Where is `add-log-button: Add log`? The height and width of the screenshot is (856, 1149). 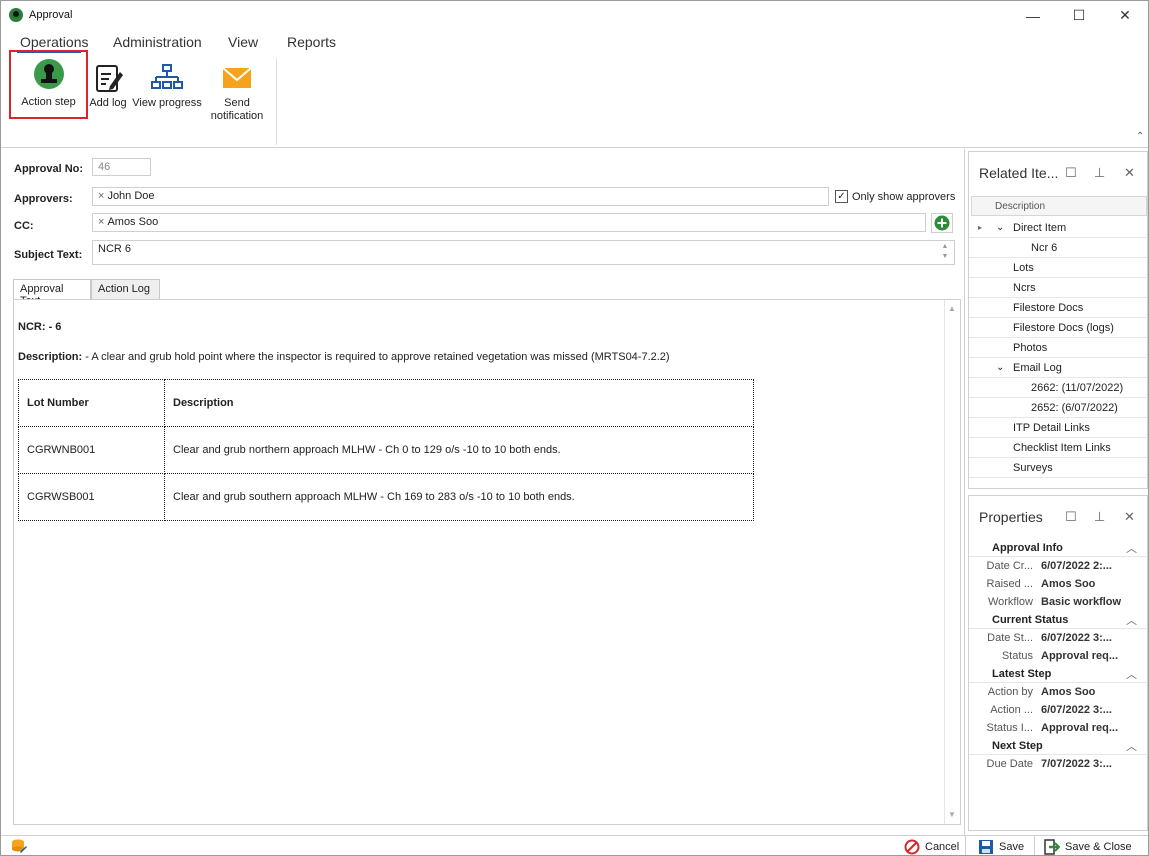 add-log-button: Add log is located at coordinates (108, 82).